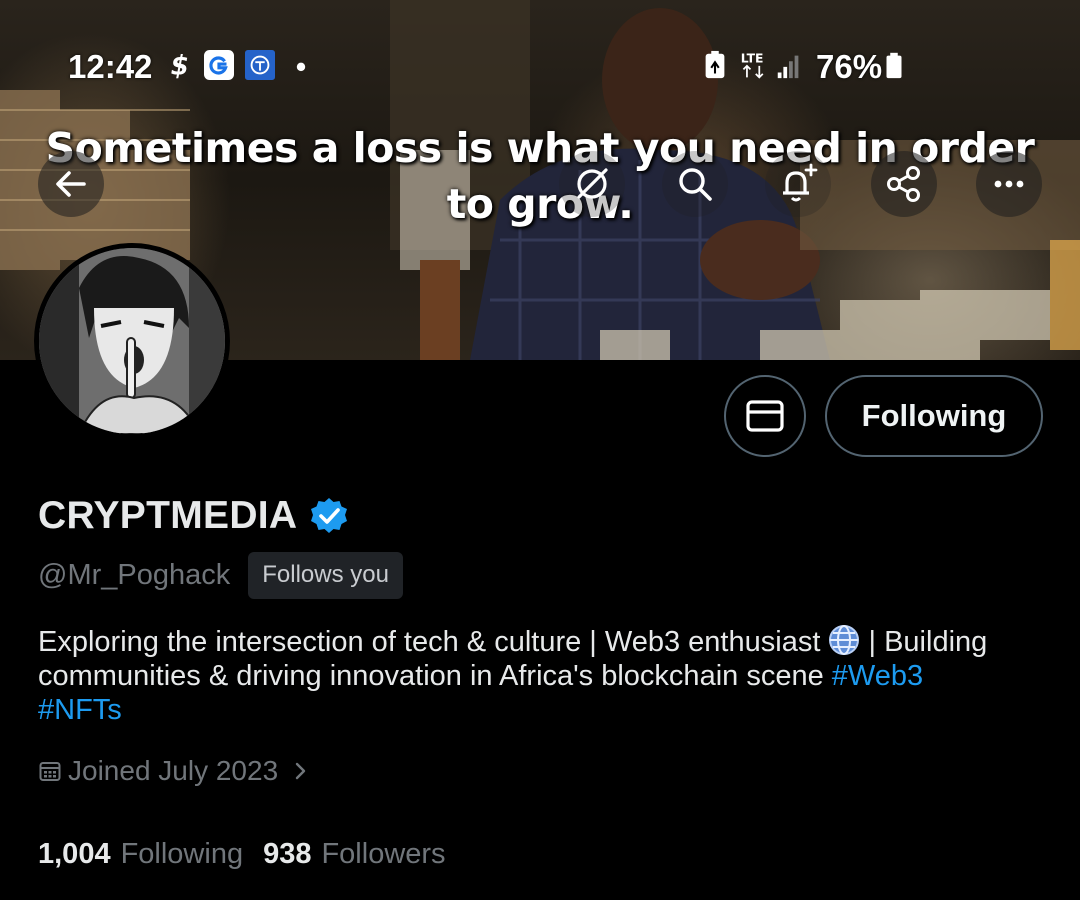 The width and height of the screenshot is (1080, 900). Describe the element at coordinates (300, 771) in the screenshot. I see `chevron-right-icon` at that location.